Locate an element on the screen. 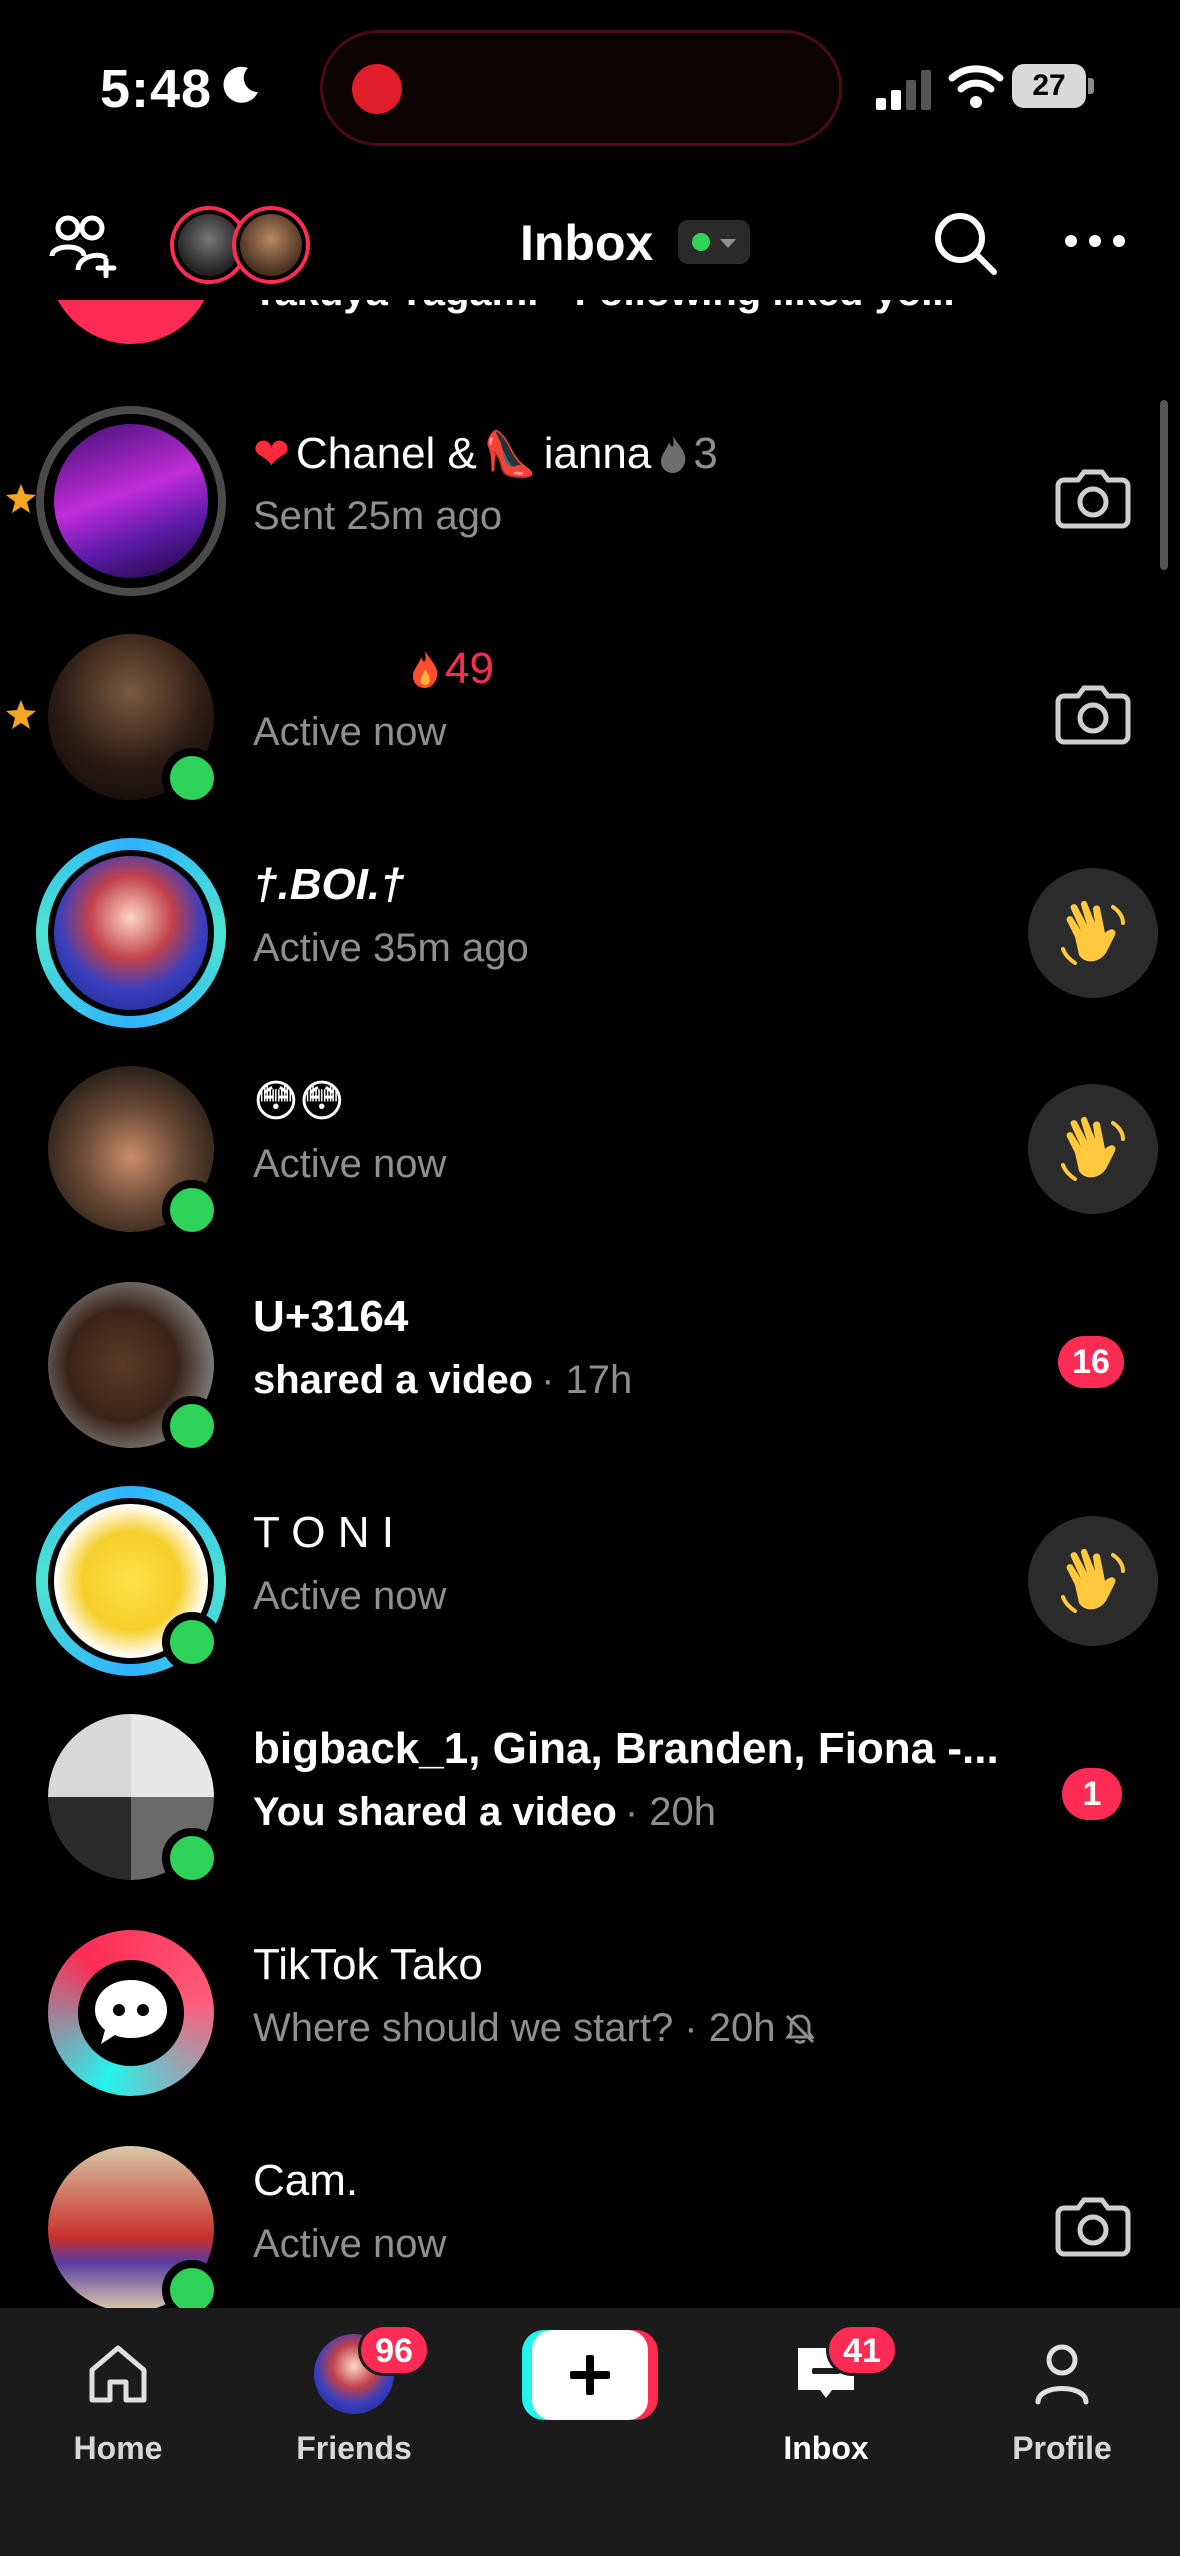 Image resolution: width=1180 pixels, height=2556 pixels. list-item: TikTok Tako Where should we start? · 20h is located at coordinates (590, 2012).